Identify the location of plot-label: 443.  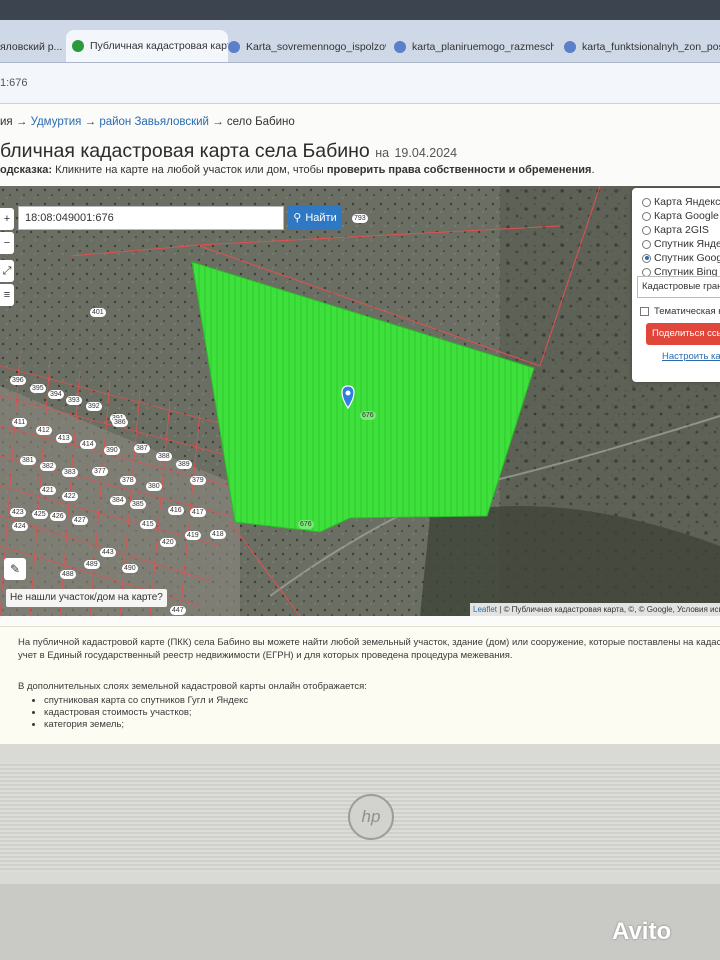
(108, 552).